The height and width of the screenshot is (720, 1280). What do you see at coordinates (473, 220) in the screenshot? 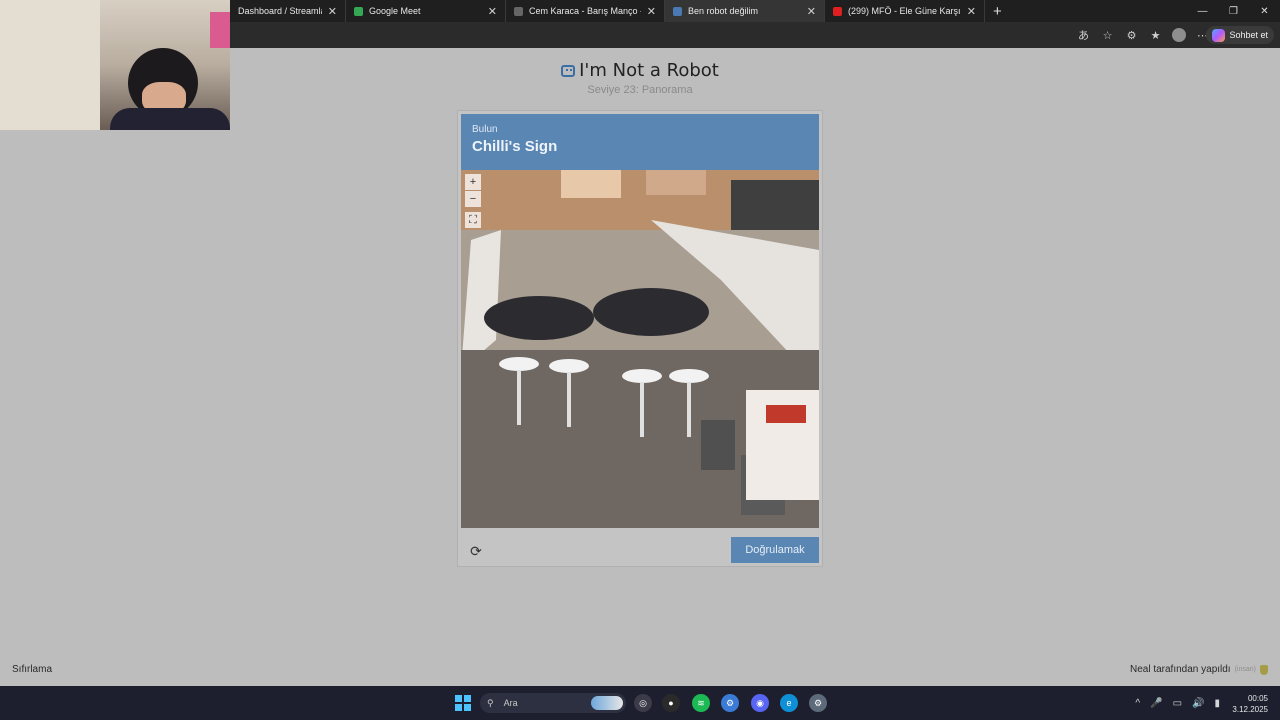
I see `fullscreen-button: ⛶` at bounding box center [473, 220].